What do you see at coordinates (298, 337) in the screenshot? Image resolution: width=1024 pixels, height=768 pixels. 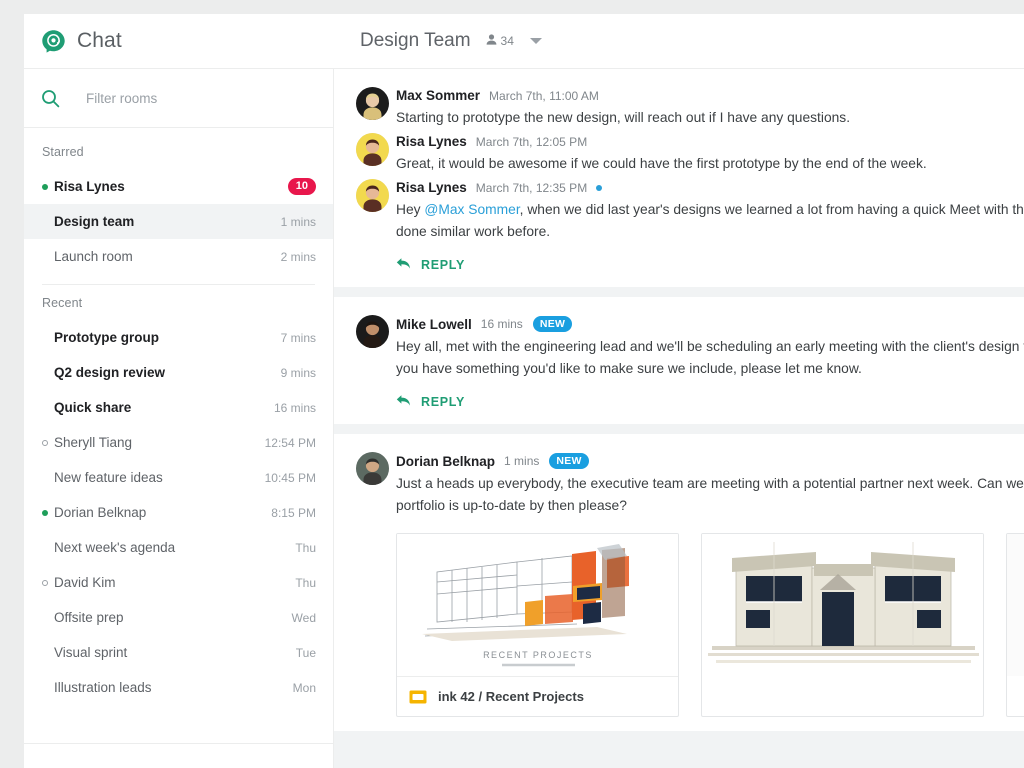 I see `sidebar-room-timestamp: 7 mins` at bounding box center [298, 337].